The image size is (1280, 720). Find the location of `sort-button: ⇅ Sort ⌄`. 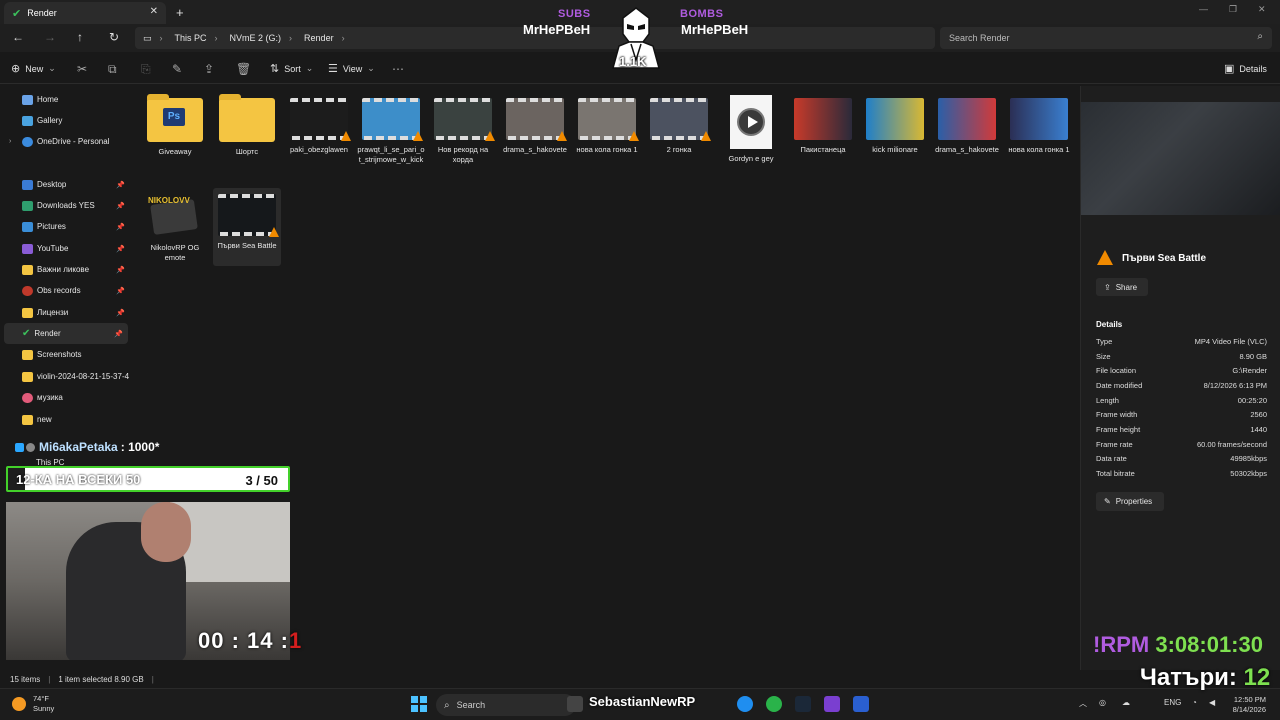

sort-button: ⇅ Sort ⌄ is located at coordinates (291, 68).